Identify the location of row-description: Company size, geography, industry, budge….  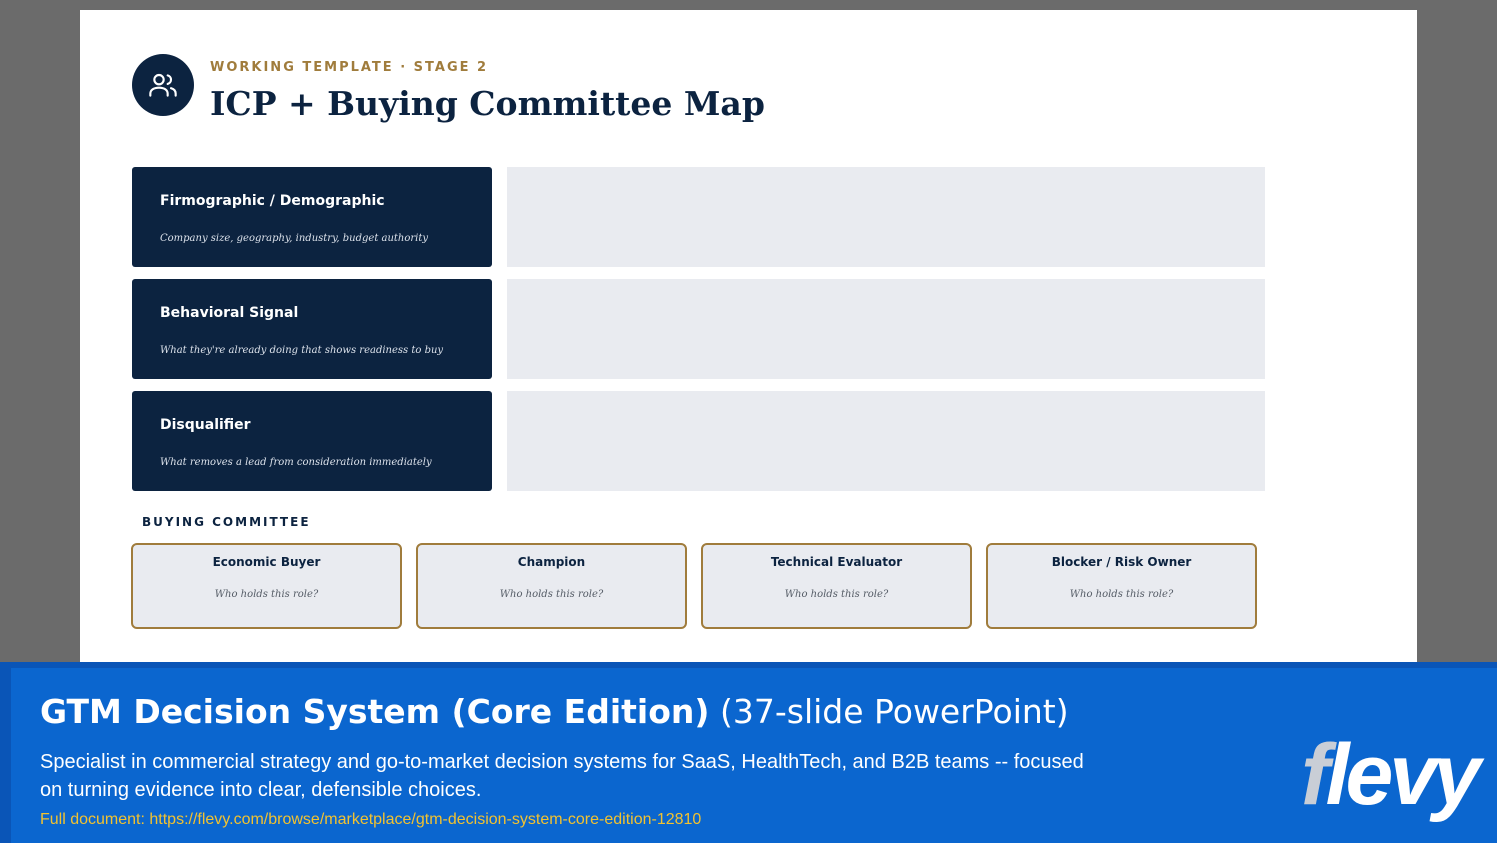
(294, 238).